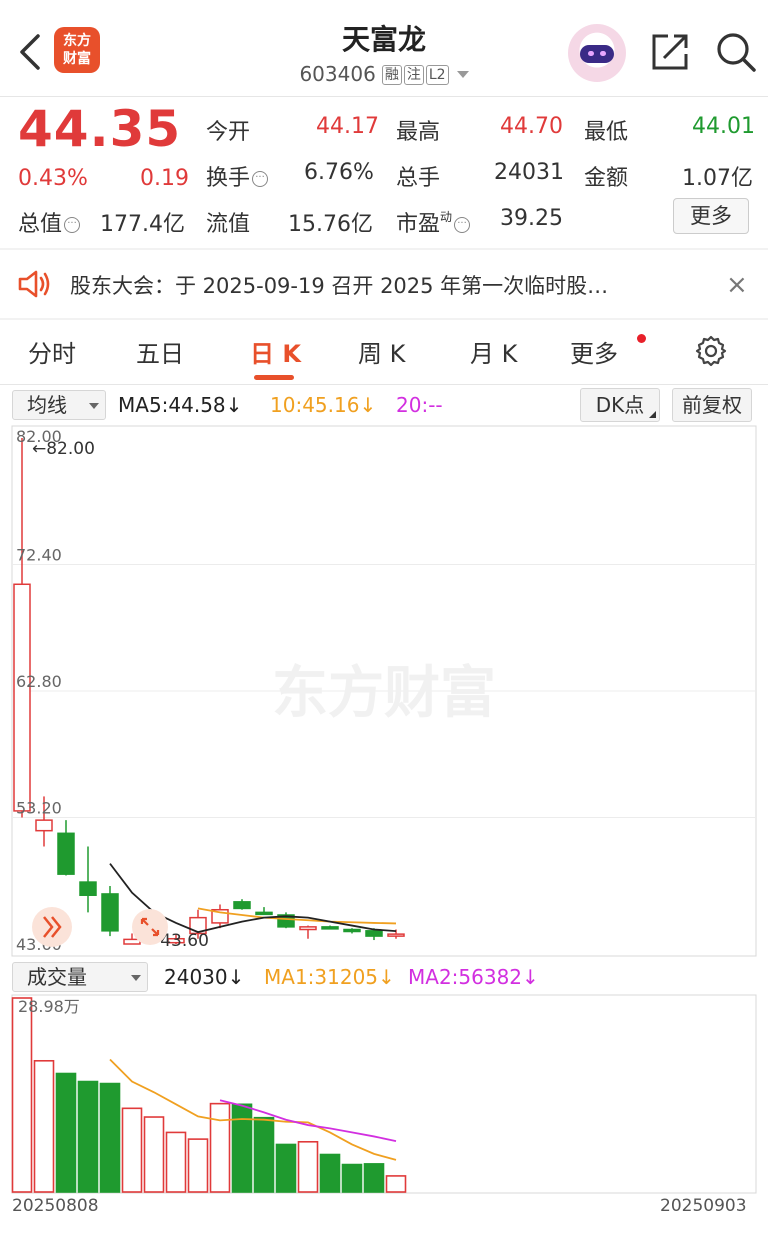  I want to click on tab-weekly-k: 周 K, so click(381, 351).